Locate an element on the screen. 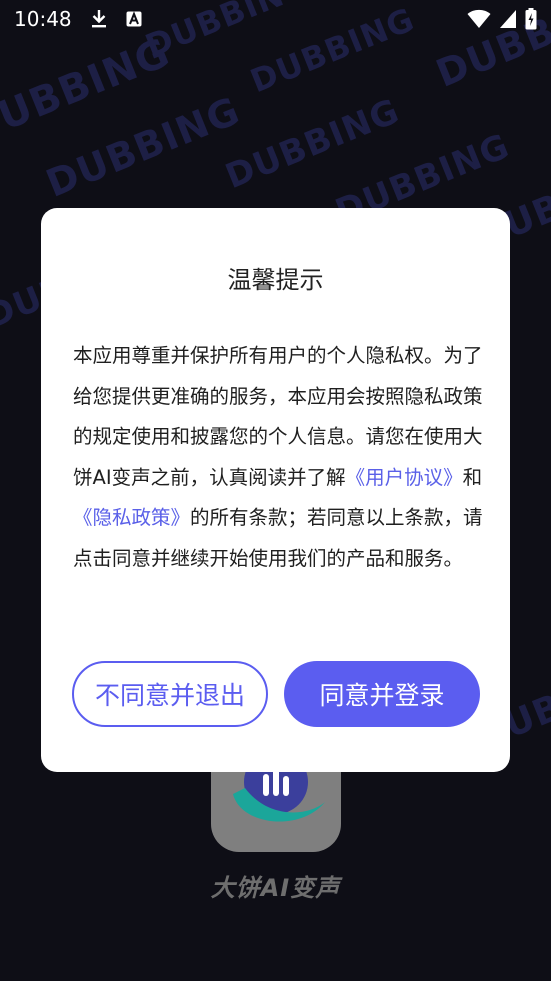  battery-charging-icon is located at coordinates (531, 19).